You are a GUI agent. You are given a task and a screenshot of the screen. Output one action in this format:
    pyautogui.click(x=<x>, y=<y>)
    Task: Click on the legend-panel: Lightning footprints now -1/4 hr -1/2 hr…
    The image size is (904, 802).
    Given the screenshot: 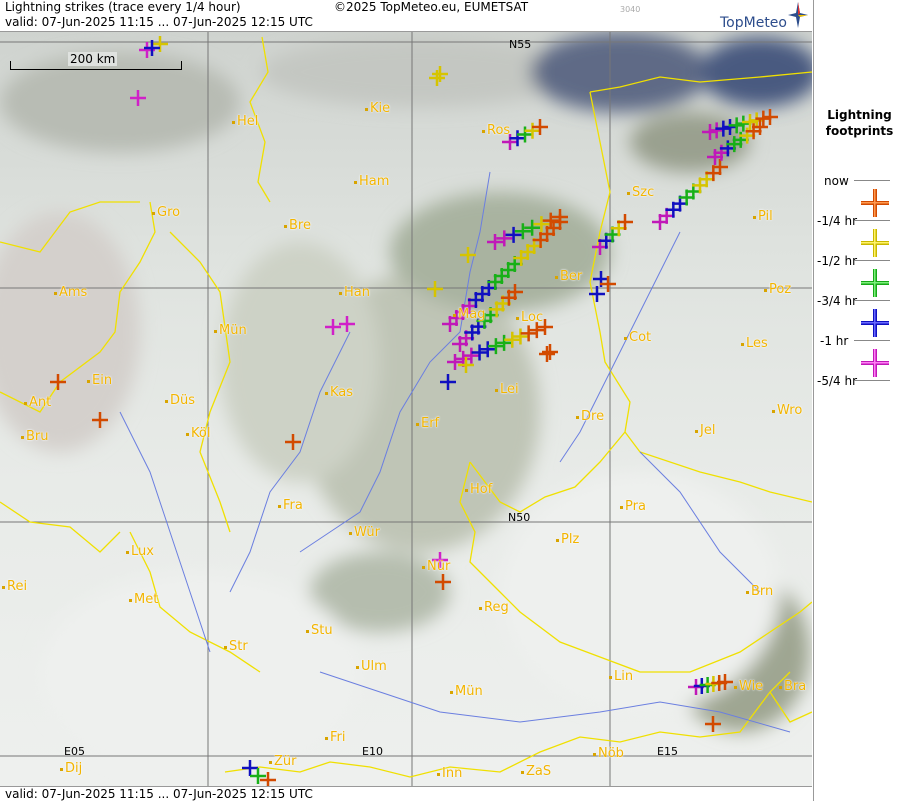 What is the action you would take?
    pyautogui.click(x=858, y=400)
    